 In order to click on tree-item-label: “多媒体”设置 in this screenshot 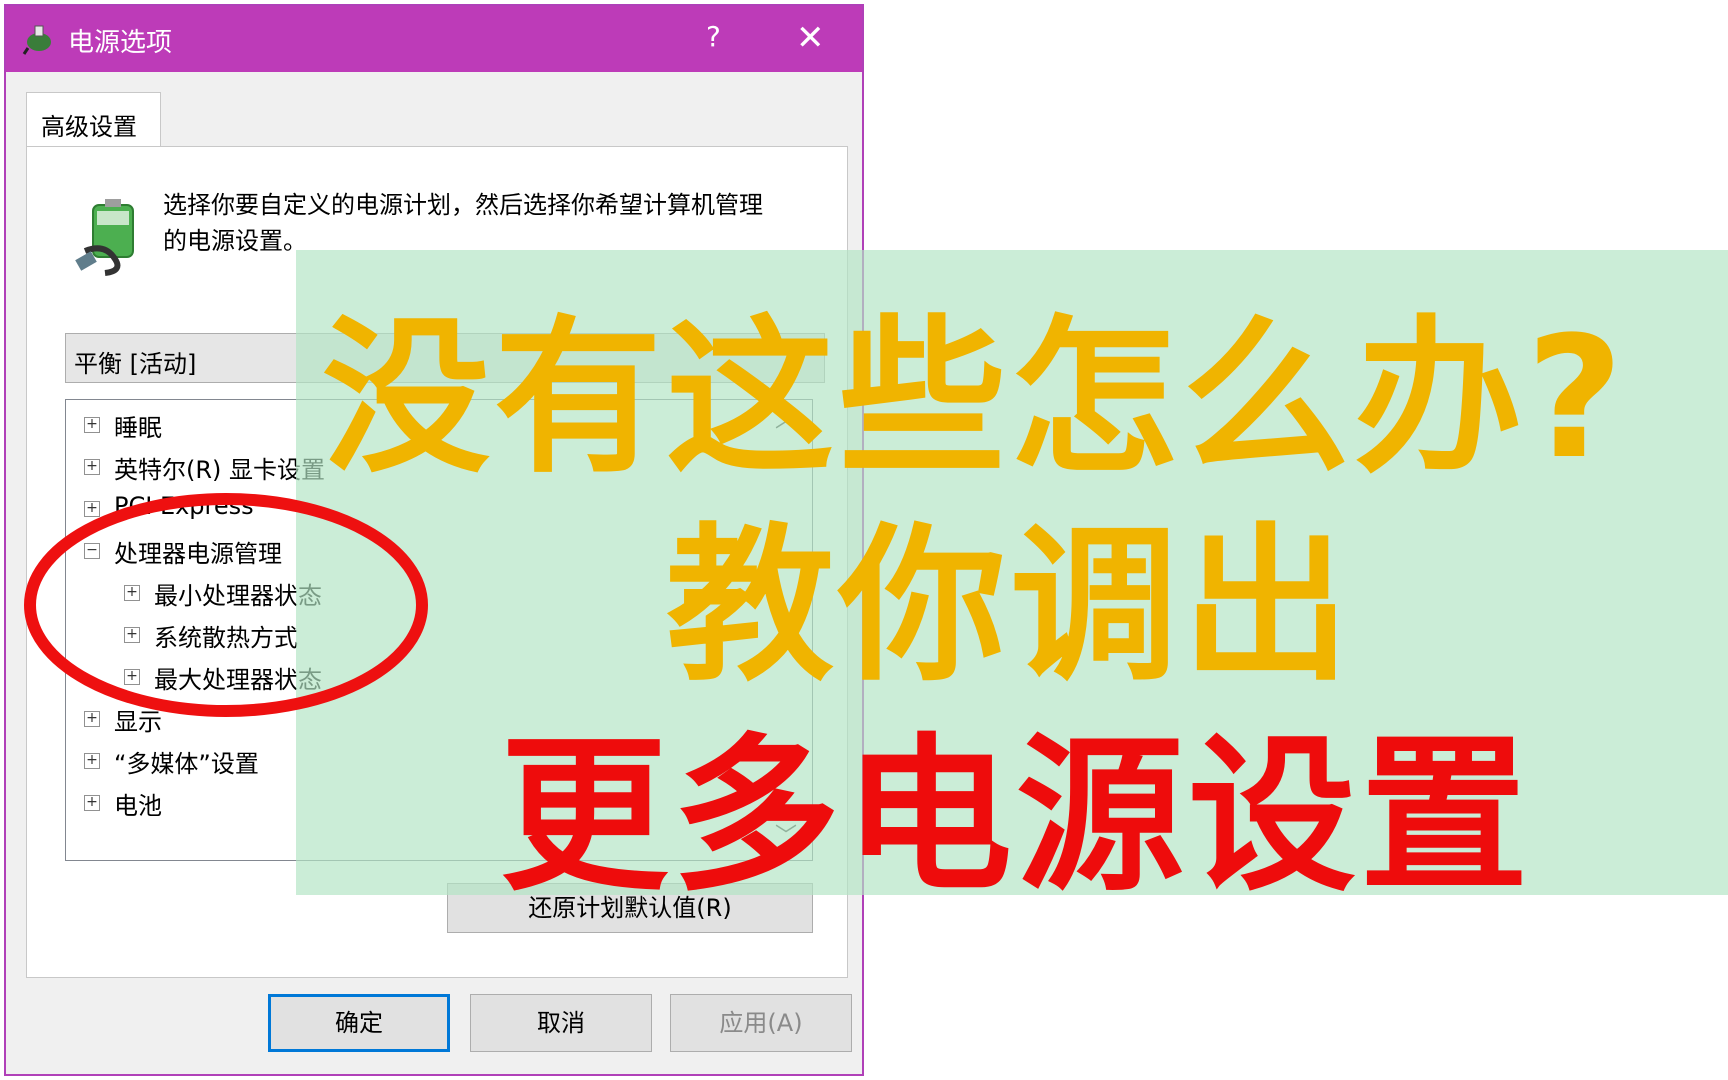, I will do `click(186, 764)`.